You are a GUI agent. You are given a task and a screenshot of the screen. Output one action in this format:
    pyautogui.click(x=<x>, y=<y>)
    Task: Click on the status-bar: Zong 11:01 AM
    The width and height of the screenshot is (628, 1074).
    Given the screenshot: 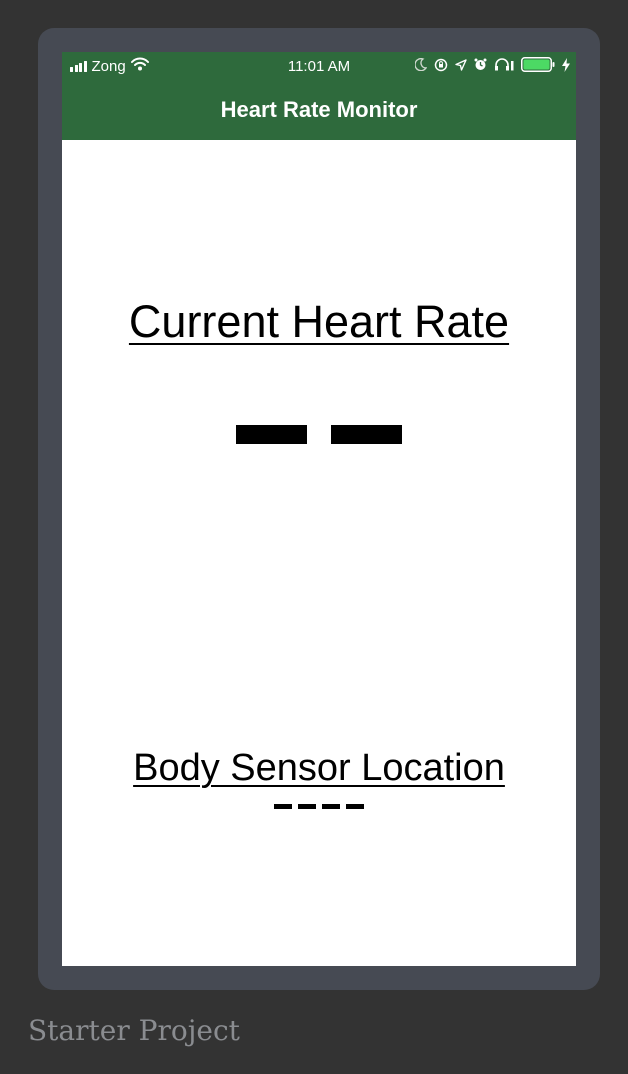 What is the action you would take?
    pyautogui.click(x=319, y=67)
    